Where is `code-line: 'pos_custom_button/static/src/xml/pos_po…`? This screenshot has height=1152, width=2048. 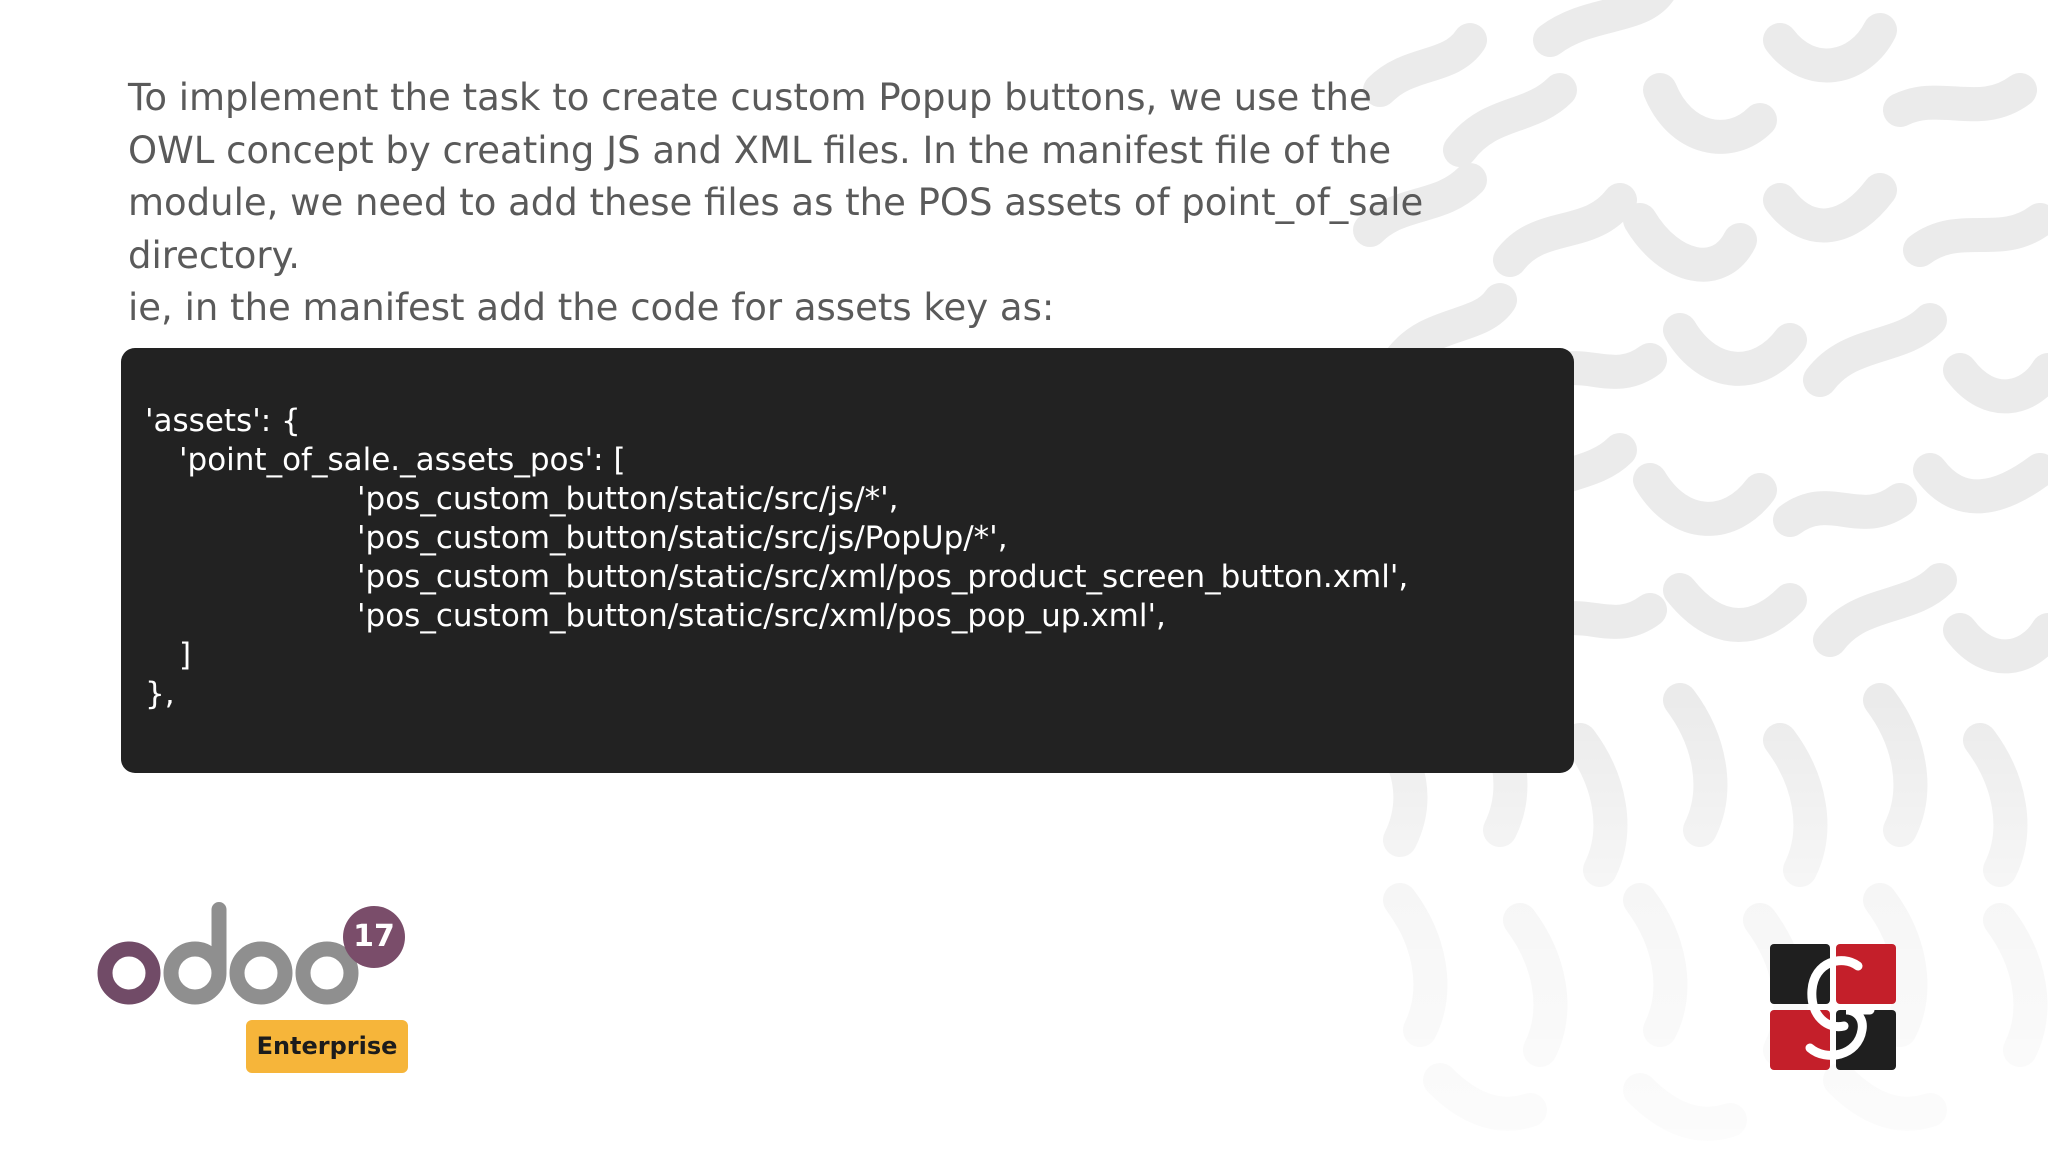
code-line: 'pos_custom_button/static/src/xml/pos_po… is located at coordinates (761, 616).